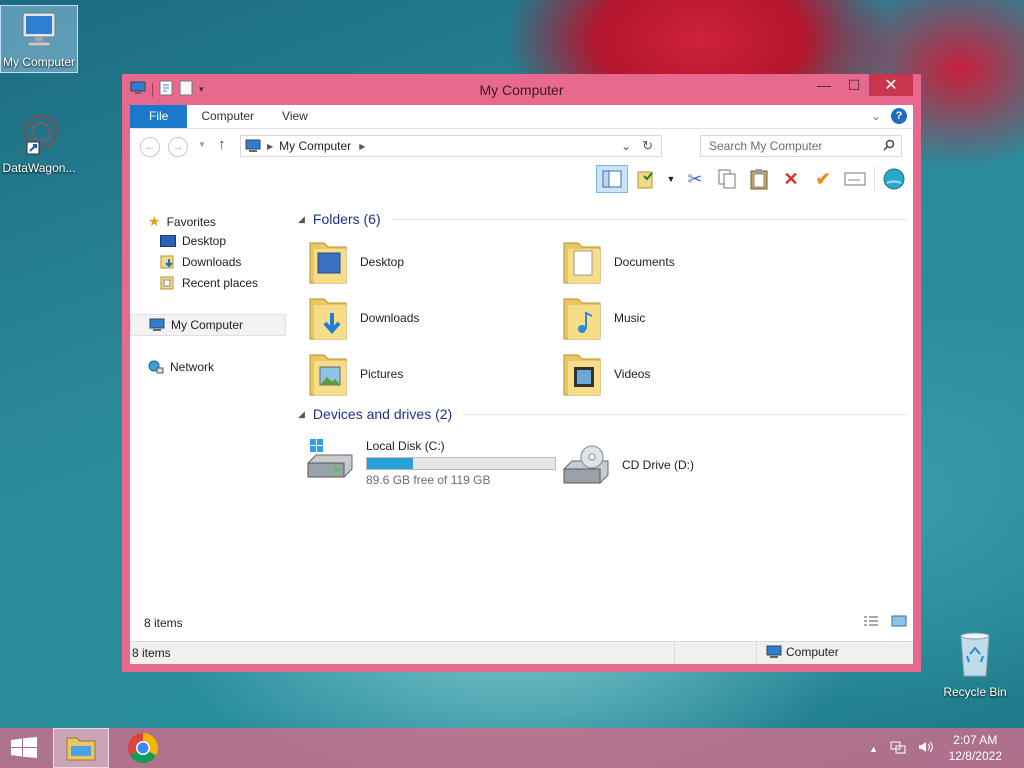  I want to click on tab-computer: Computer, so click(227, 116).